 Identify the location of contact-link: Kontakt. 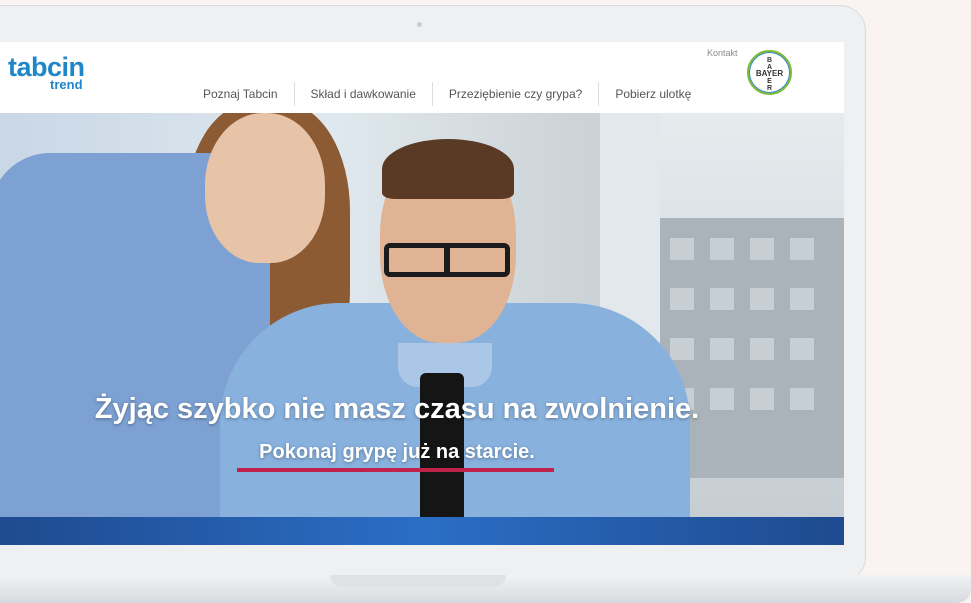
(722, 53).